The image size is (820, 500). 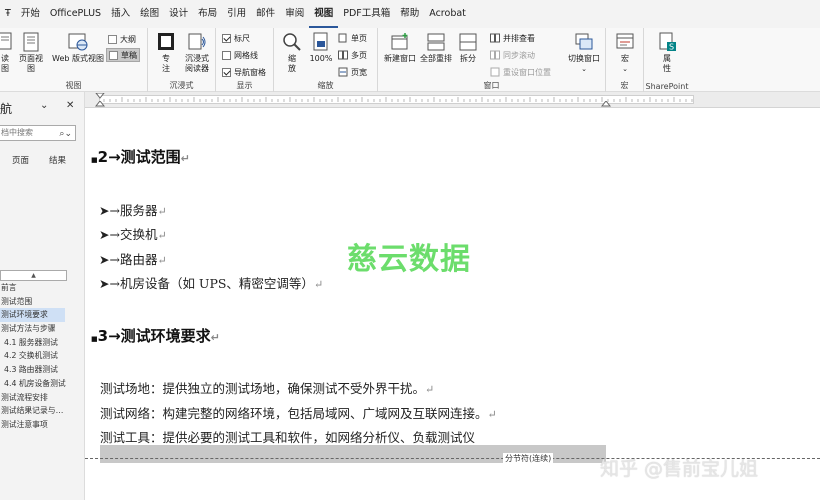 I want to click on paragraph-text: 测试场地：提供独立的测试场地，确保测试不受外界干扰。, so click(x=263, y=388).